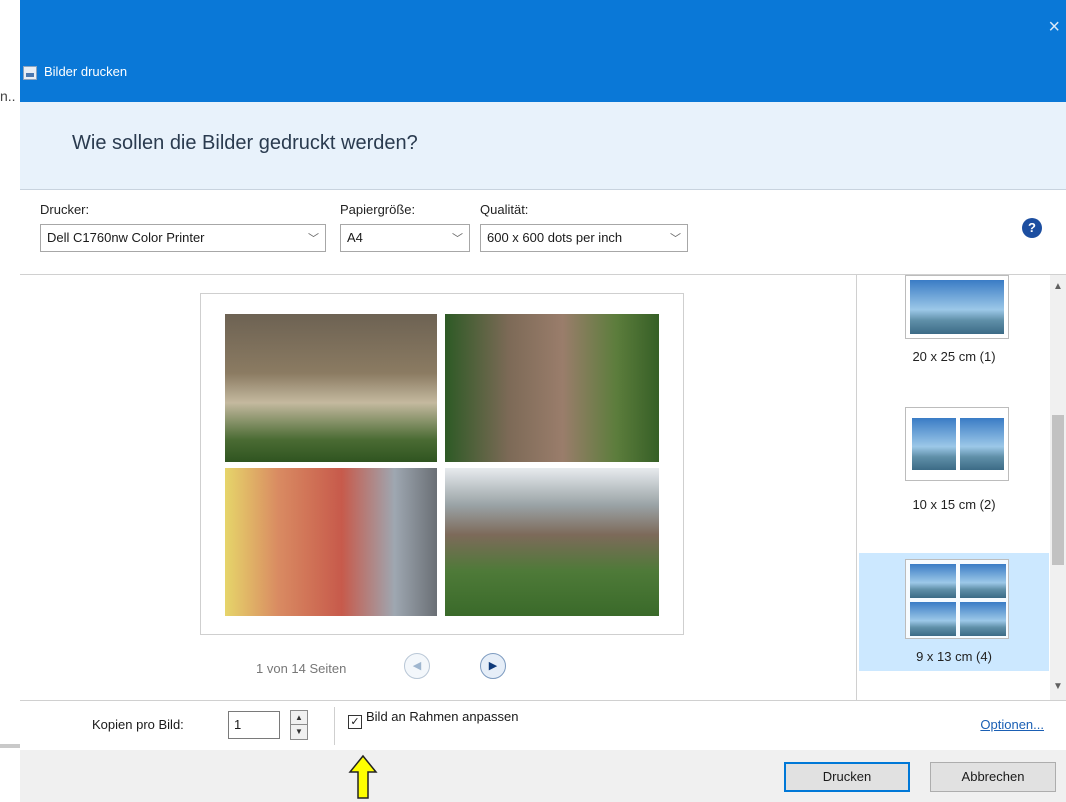 Image resolution: width=1066 pixels, height=802 pixels. I want to click on layout-item-9x13: 9 x 13 cm (4), so click(954, 612).